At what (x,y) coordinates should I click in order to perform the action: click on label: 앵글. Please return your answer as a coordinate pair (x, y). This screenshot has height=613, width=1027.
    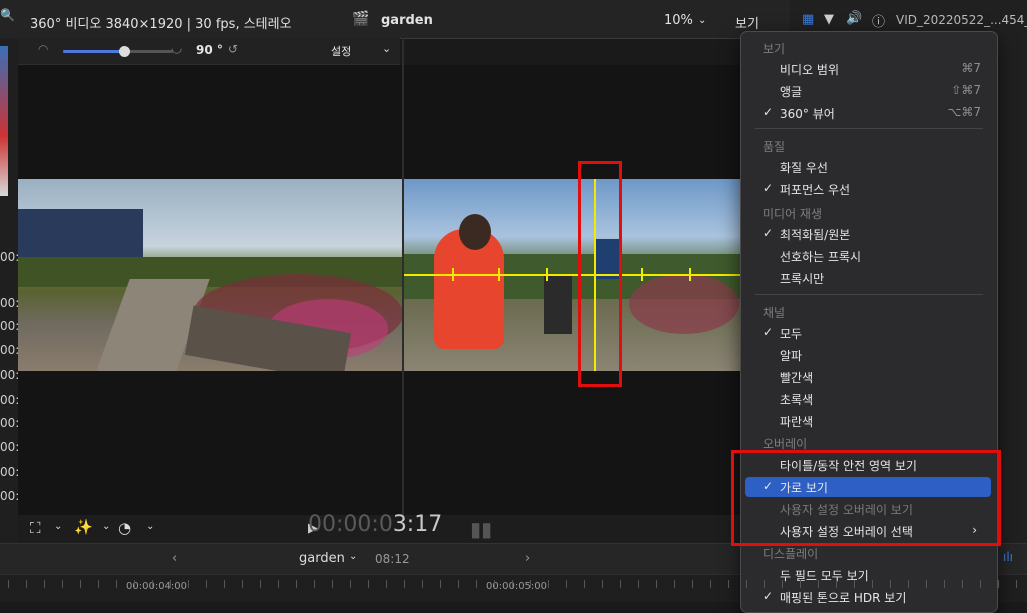
    Looking at the image, I should click on (791, 92).